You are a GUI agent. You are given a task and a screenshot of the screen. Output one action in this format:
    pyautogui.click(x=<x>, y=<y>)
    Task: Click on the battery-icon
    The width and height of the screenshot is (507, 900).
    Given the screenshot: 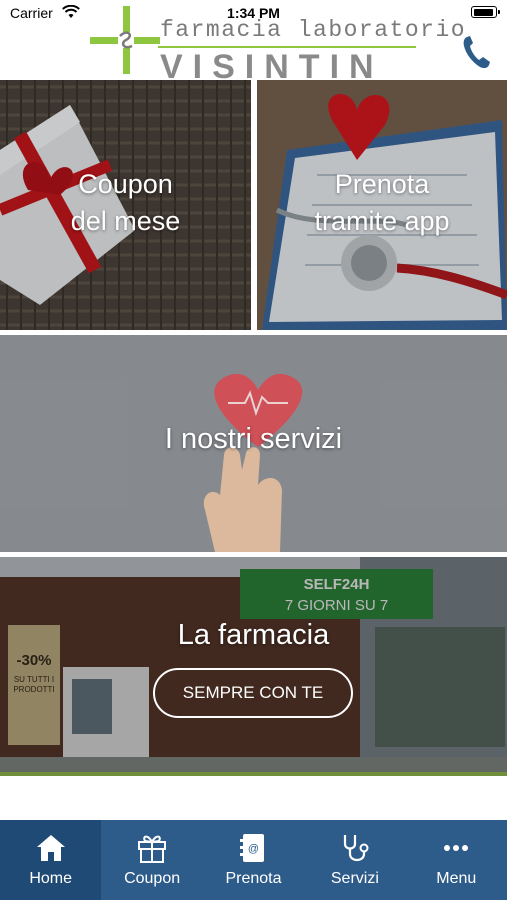 What is the action you would take?
    pyautogui.click(x=485, y=12)
    